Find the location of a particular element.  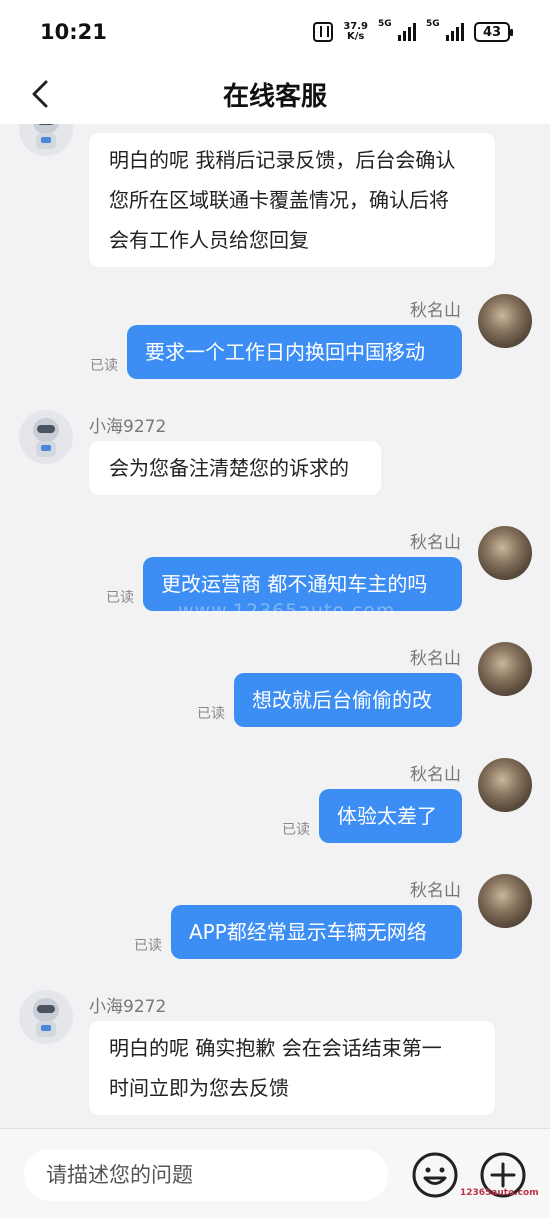

message-line: 更改运营商 都不通知车主的吗 is located at coordinates (294, 584).